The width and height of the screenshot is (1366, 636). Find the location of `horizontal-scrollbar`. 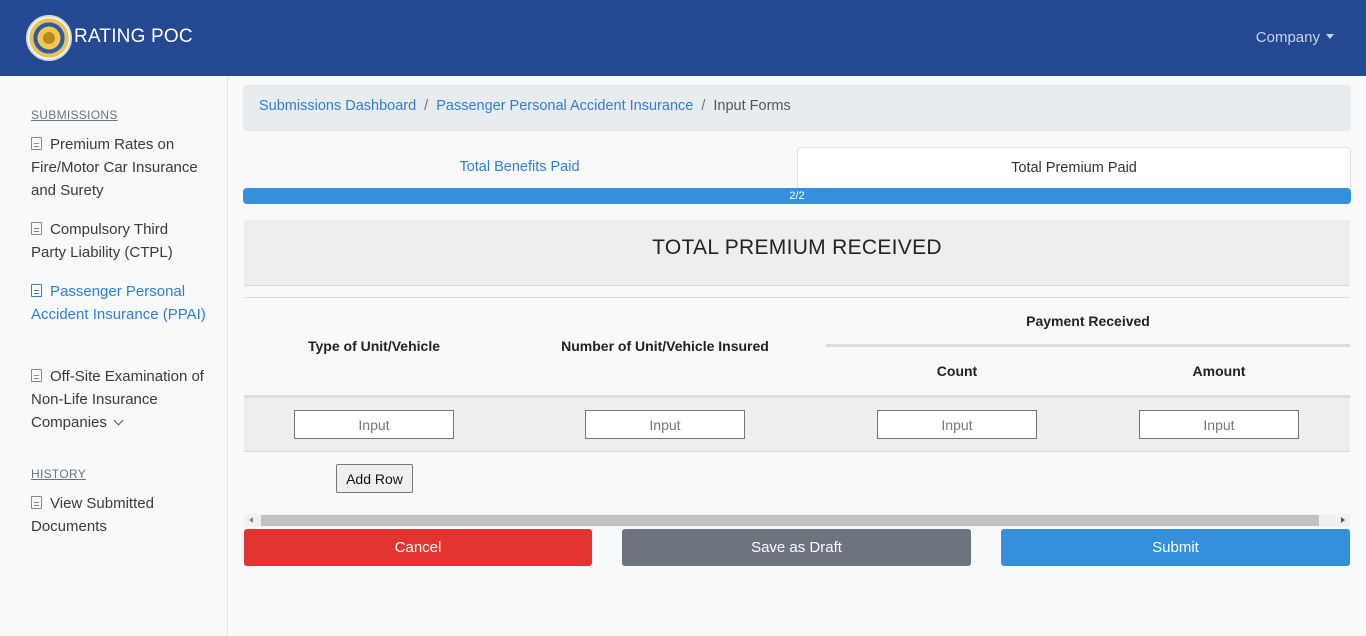

horizontal-scrollbar is located at coordinates (797, 520).